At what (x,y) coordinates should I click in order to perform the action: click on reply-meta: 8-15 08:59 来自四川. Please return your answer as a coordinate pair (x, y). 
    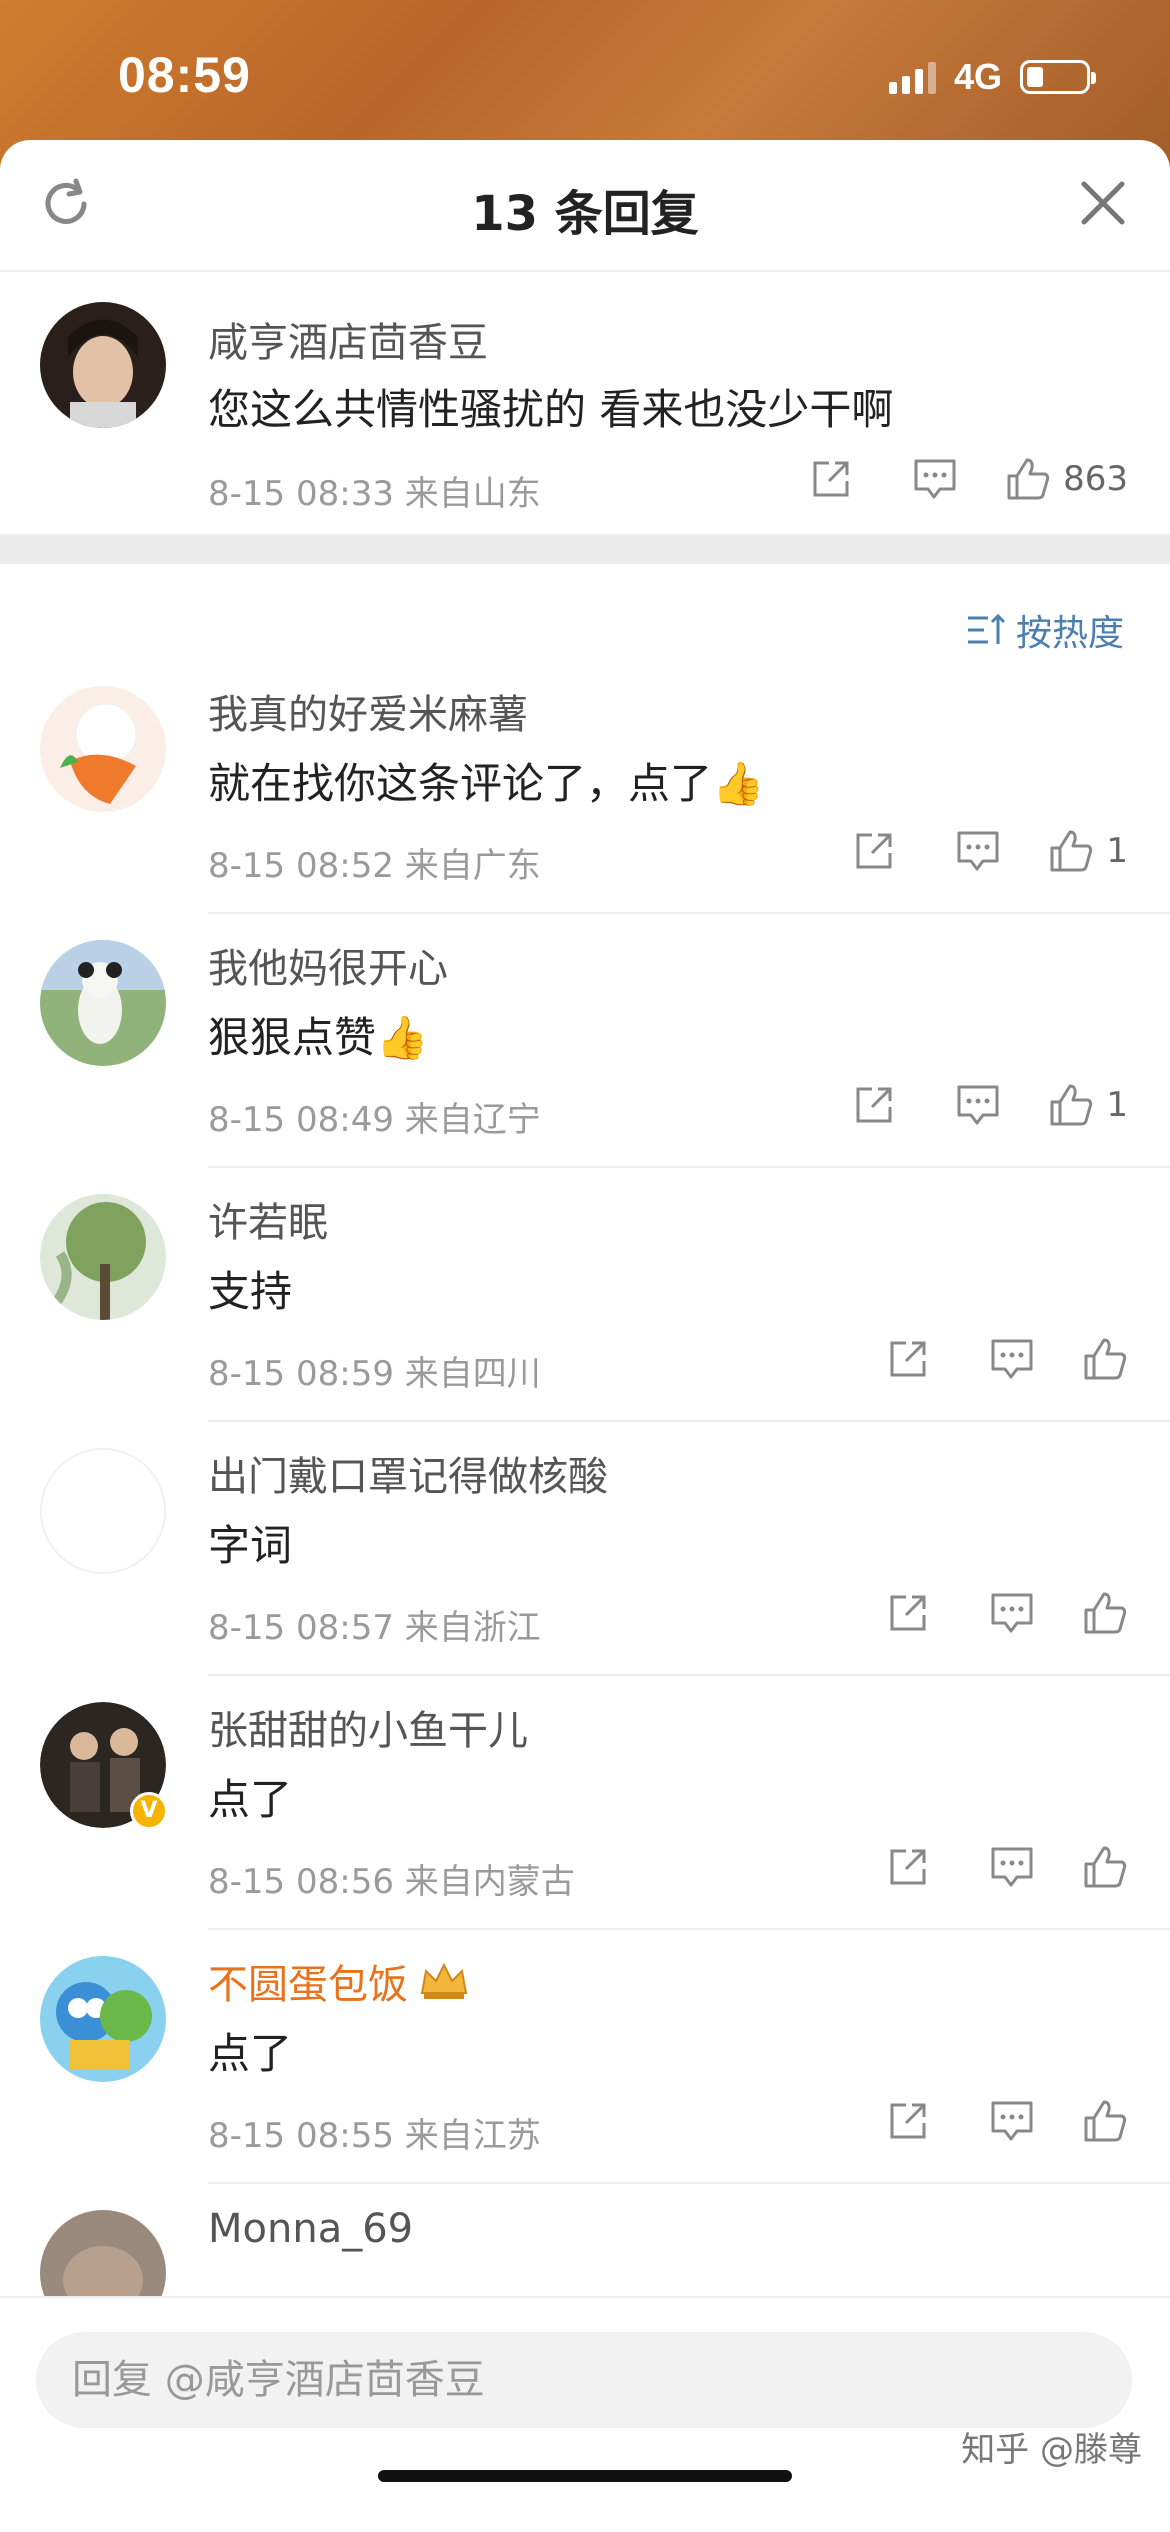
    Looking at the image, I should click on (374, 1374).